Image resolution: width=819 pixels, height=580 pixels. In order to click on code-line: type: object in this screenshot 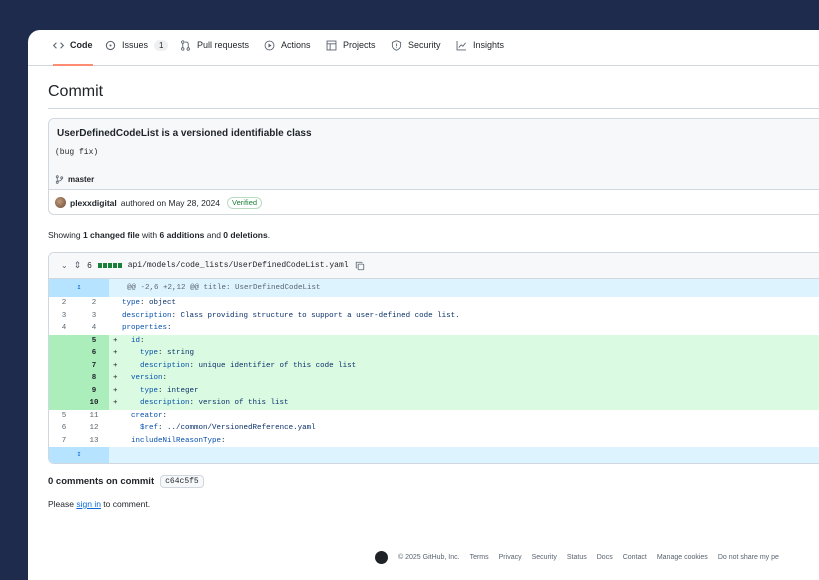, I will do `click(149, 303)`.